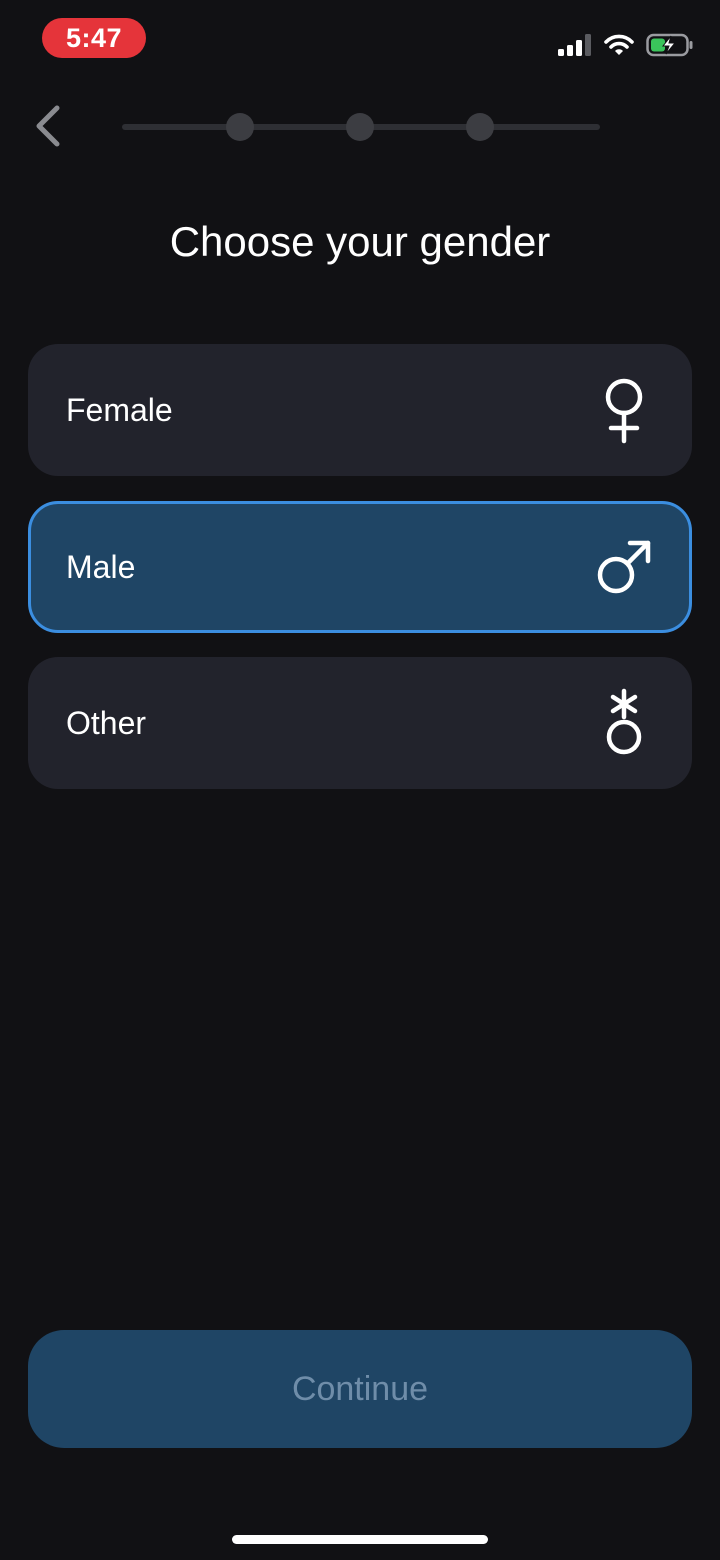  What do you see at coordinates (360, 723) in the screenshot?
I see `gender-option-other: Other` at bounding box center [360, 723].